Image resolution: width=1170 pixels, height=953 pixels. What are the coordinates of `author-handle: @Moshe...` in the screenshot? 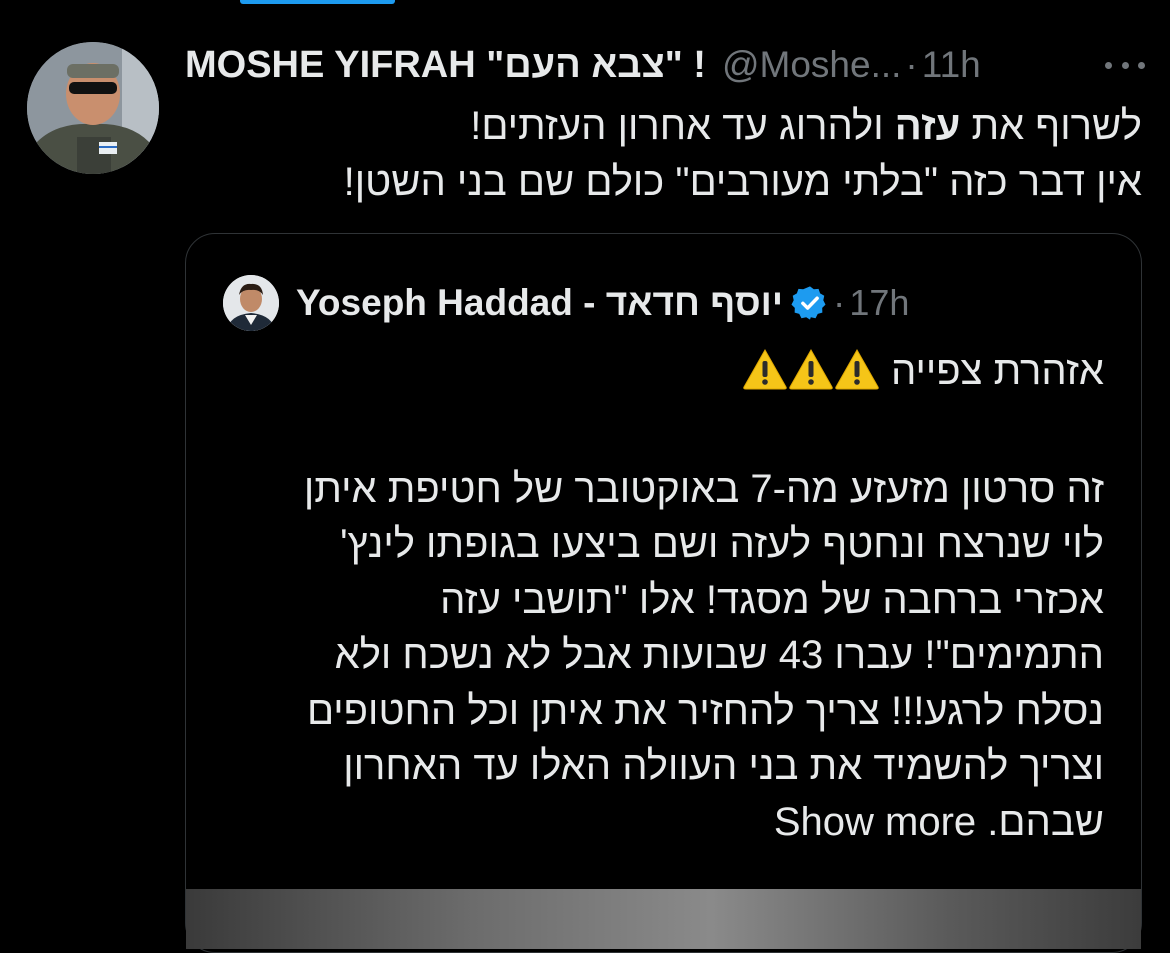 It's located at (811, 65).